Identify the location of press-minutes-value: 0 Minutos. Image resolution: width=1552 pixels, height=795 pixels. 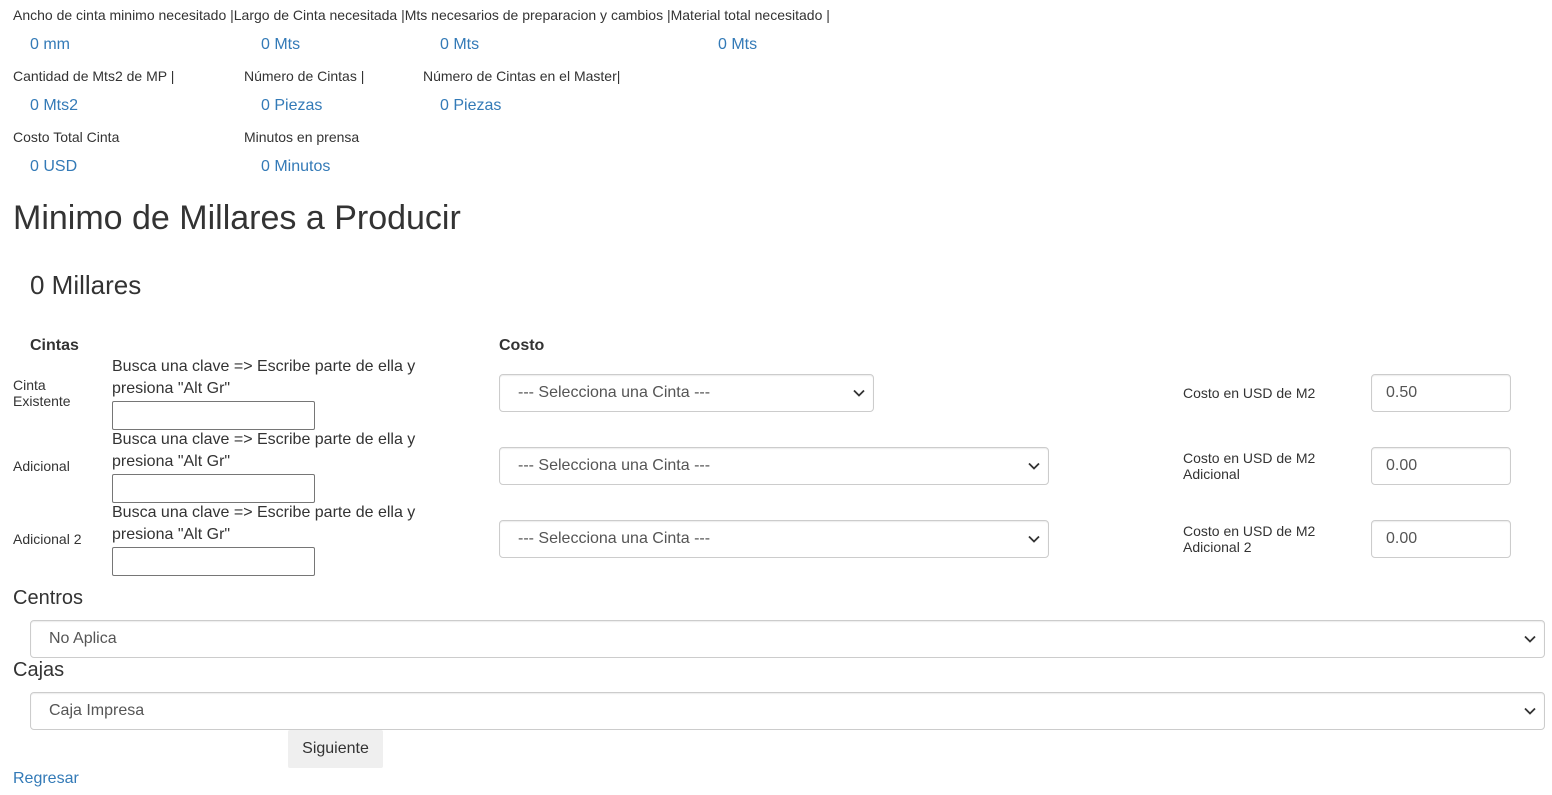
(296, 166).